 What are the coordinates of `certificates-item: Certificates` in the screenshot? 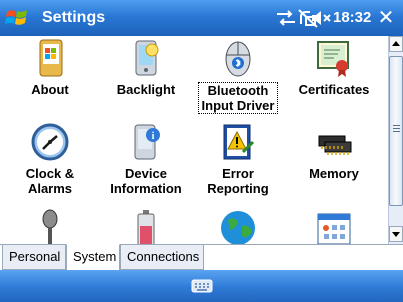 It's located at (334, 68).